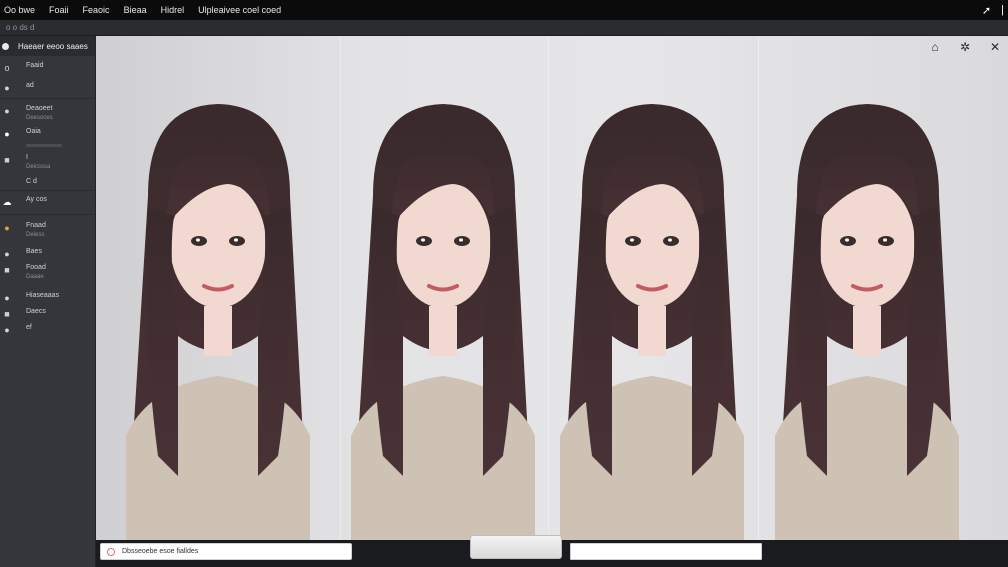 The image size is (1008, 567). What do you see at coordinates (43, 295) in the screenshot?
I see `sidebar-item-label: Hiaseaaas` at bounding box center [43, 295].